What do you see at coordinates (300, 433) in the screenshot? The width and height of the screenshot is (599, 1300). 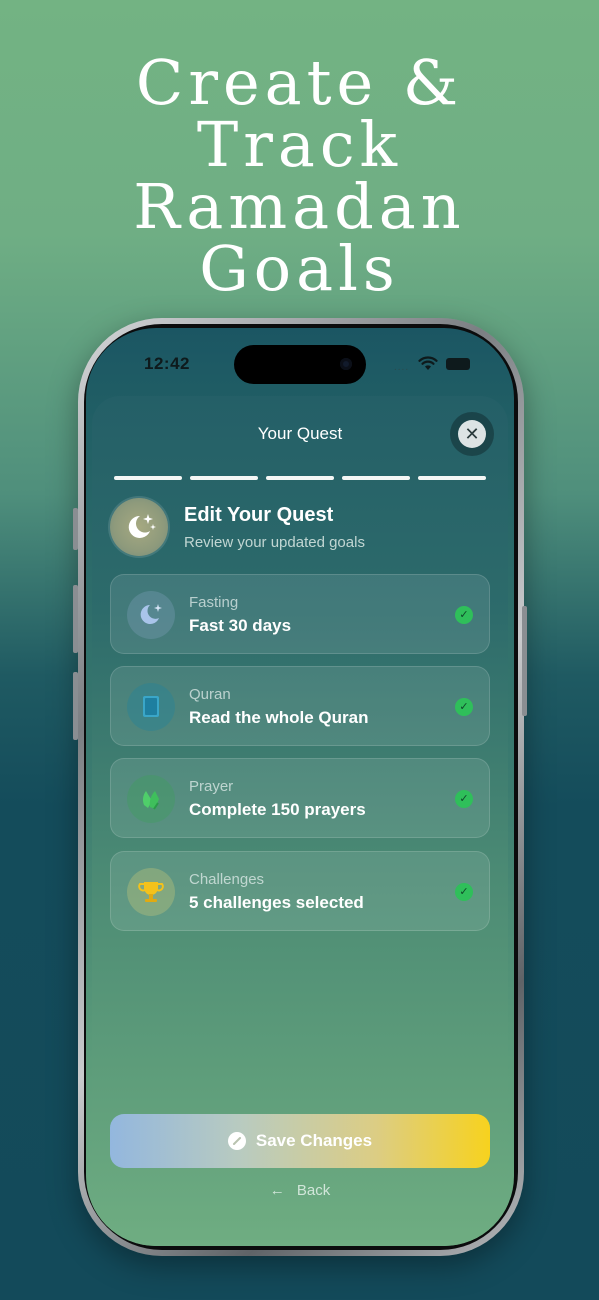 I see `sheet-title: Your Quest` at bounding box center [300, 433].